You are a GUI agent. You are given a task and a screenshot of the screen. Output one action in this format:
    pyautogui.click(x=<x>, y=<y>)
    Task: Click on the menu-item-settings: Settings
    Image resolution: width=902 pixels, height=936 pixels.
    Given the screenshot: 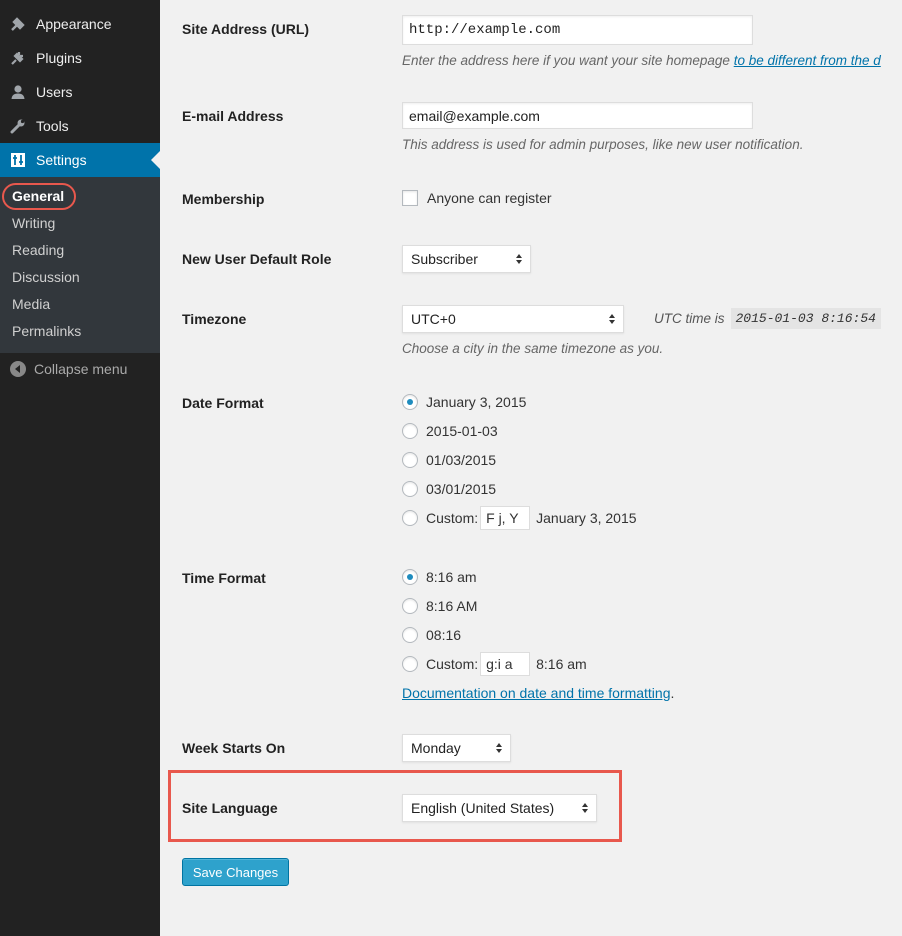 What is the action you would take?
    pyautogui.click(x=80, y=160)
    